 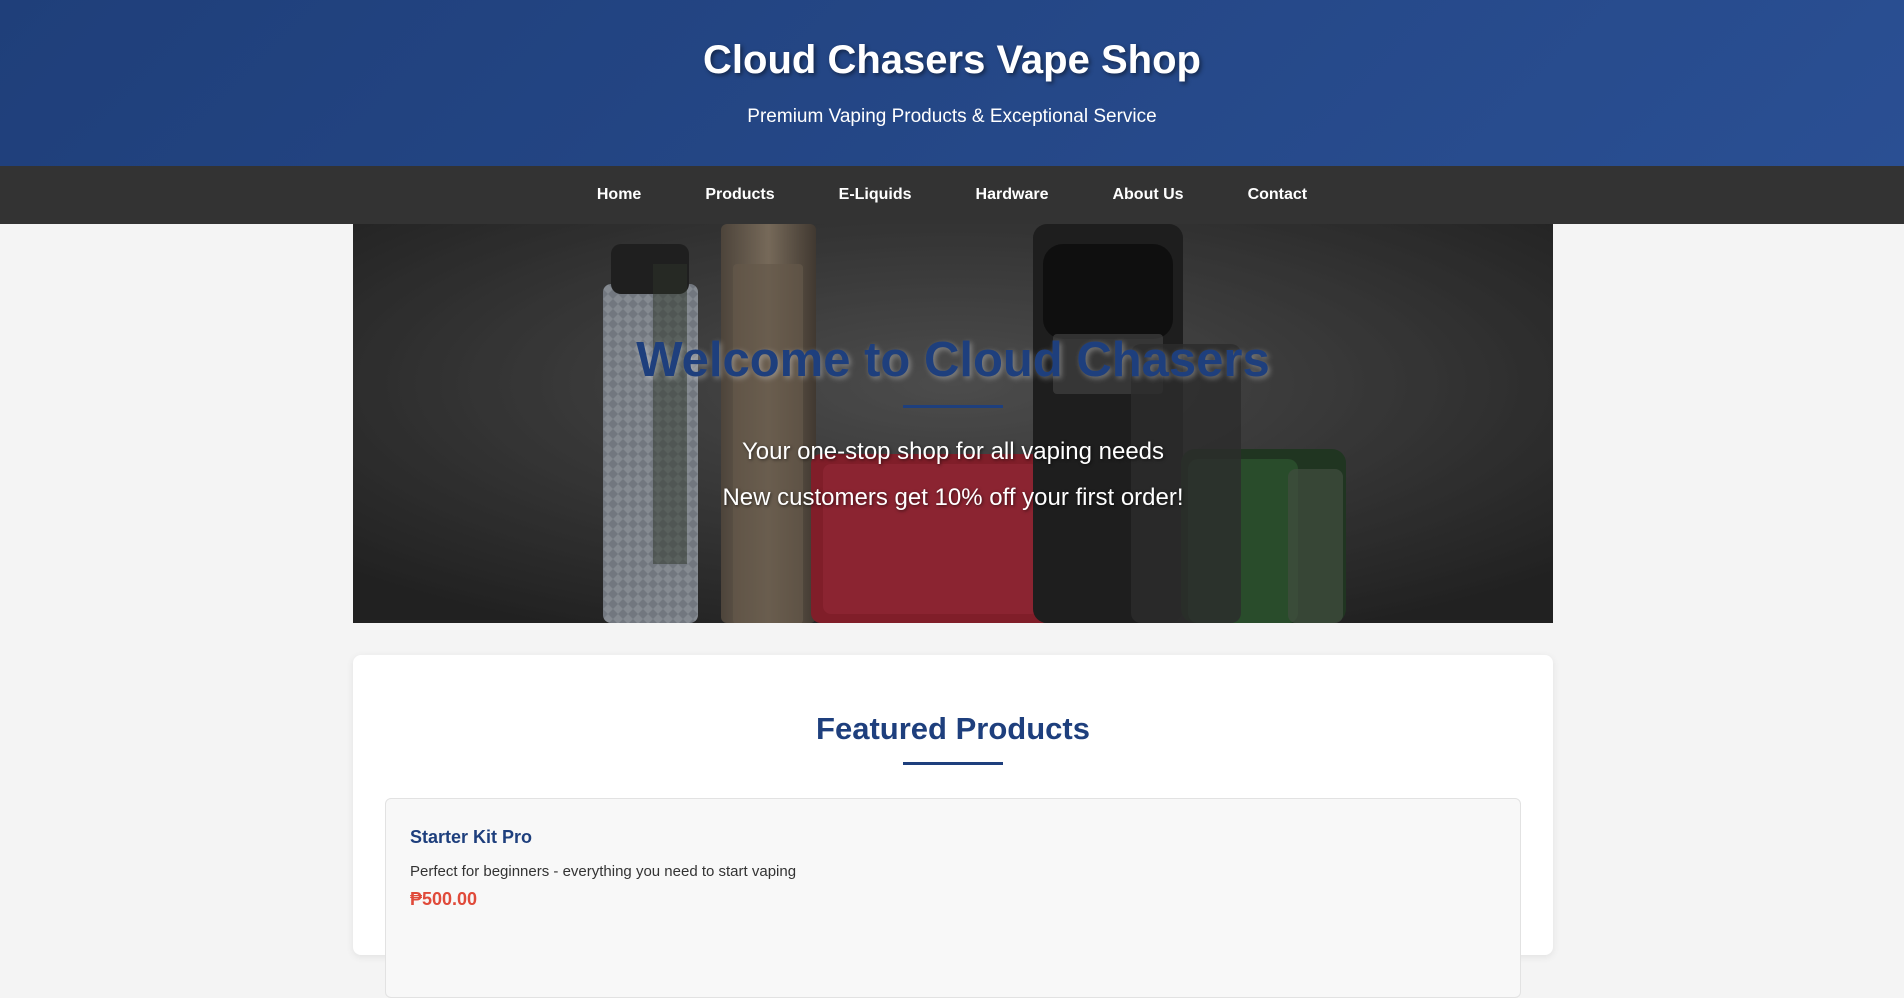 What do you see at coordinates (739, 195) in the screenshot?
I see `nav-link-products: Products` at bounding box center [739, 195].